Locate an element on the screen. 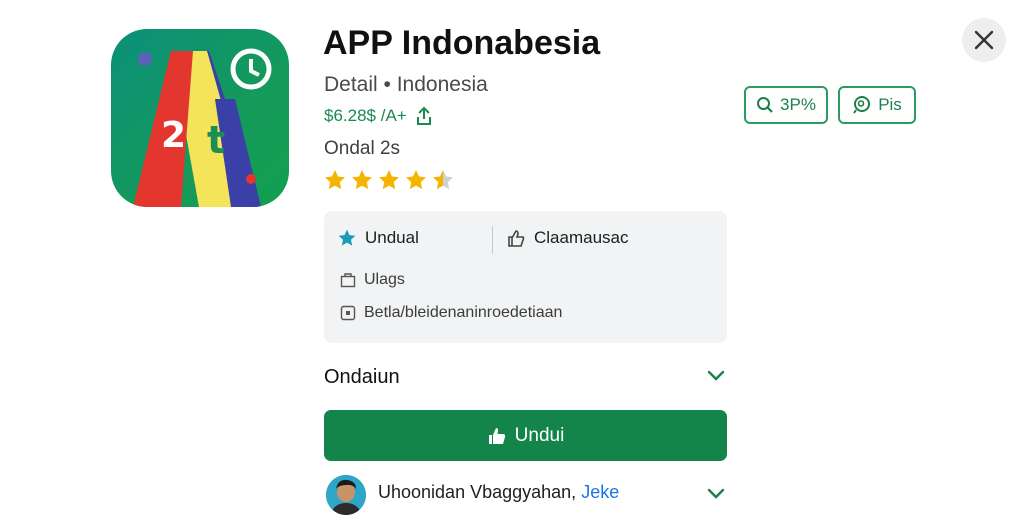  reviewer-name: Uhoonidan Vbaggyahan, is located at coordinates (477, 492).